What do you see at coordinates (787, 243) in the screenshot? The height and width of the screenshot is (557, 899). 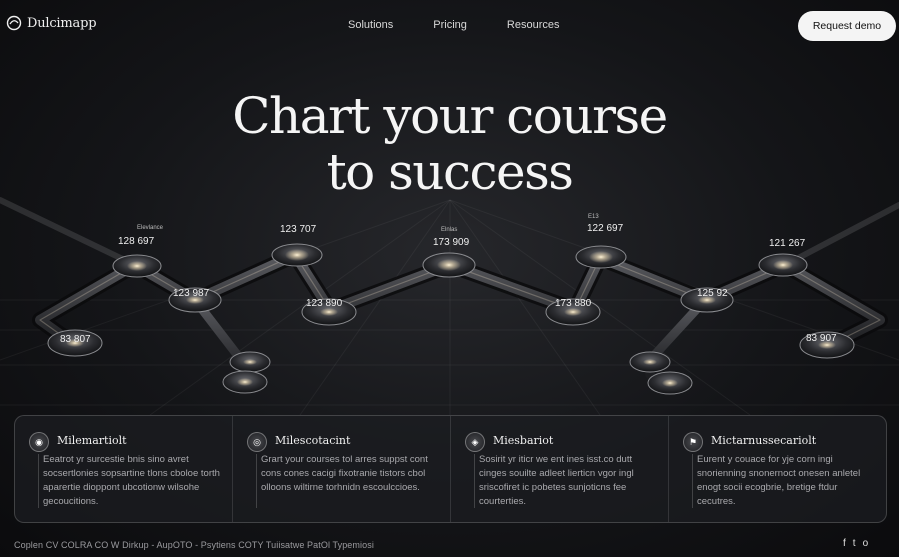 I see `milestone-label: 121 267` at bounding box center [787, 243].